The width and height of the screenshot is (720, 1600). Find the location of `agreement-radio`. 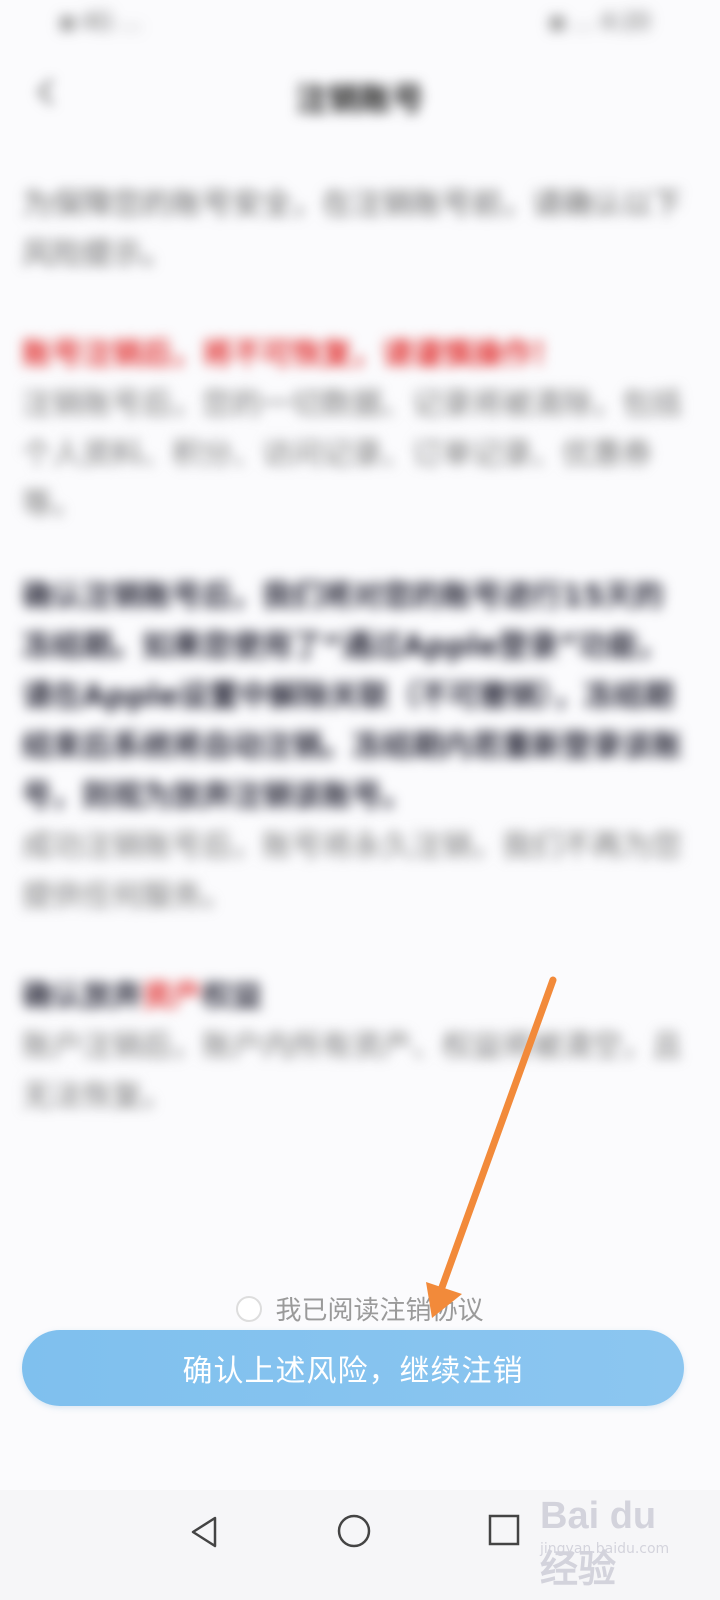

agreement-radio is located at coordinates (249, 1308).